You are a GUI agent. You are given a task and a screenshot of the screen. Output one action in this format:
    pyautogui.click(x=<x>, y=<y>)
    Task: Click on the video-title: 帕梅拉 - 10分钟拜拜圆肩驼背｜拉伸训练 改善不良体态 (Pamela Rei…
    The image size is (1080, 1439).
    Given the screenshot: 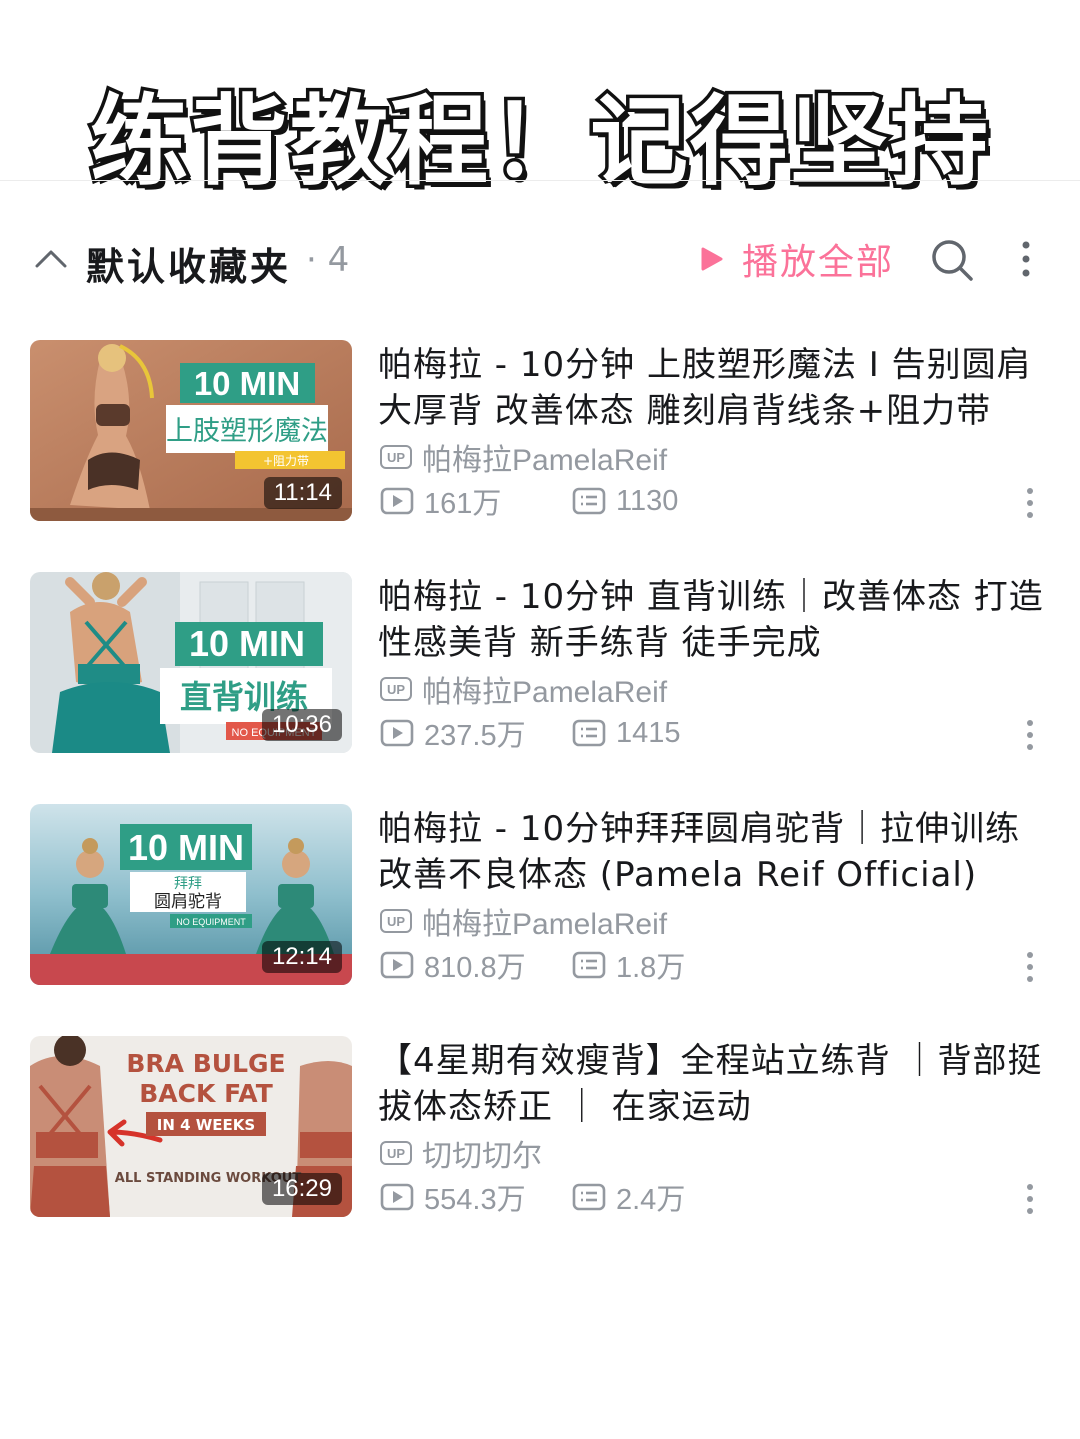 What is the action you would take?
    pyautogui.click(x=713, y=852)
    